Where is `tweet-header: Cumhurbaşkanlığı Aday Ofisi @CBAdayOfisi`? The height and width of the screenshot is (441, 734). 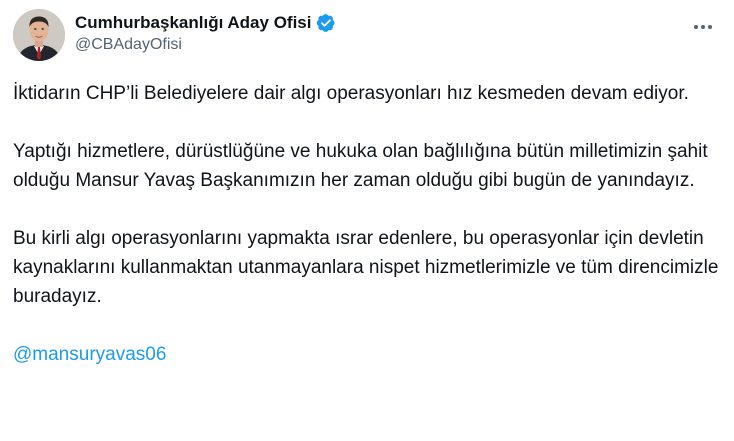 tweet-header: Cumhurbaşkanlığı Aday Ofisi @CBAdayOfisi is located at coordinates (367, 38).